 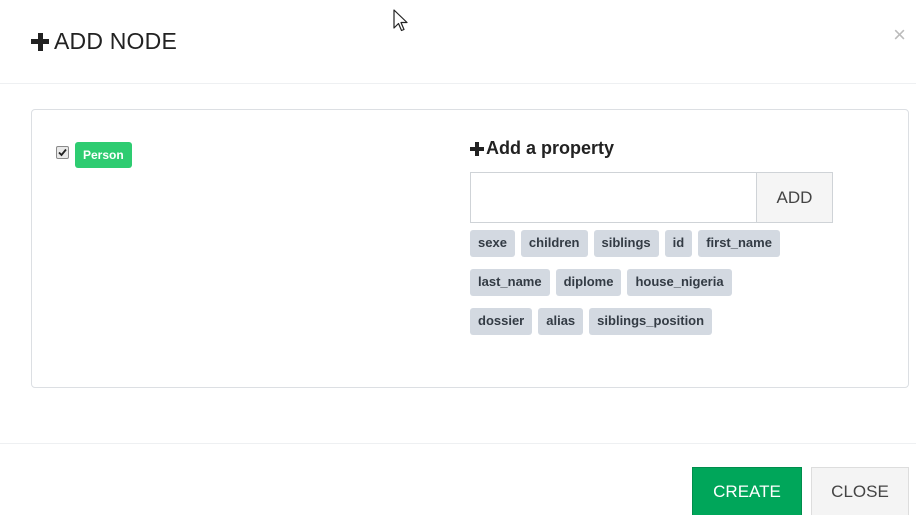 I want to click on property-tag: children, so click(x=554, y=243).